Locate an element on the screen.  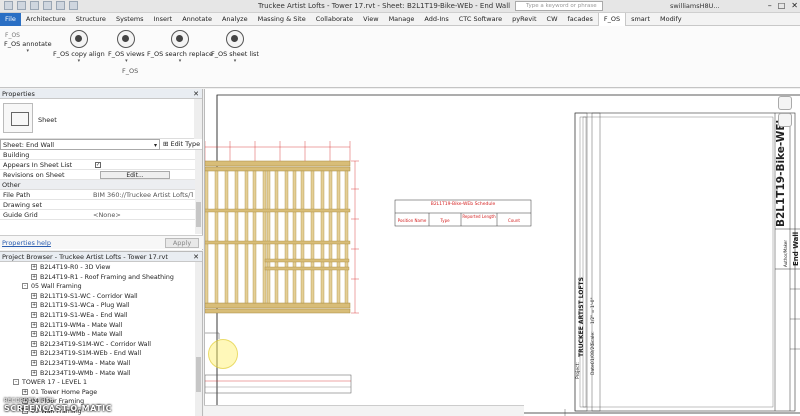
fos-copy-align-button: F_OS copy align ▾ is located at coordinates (79, 47).